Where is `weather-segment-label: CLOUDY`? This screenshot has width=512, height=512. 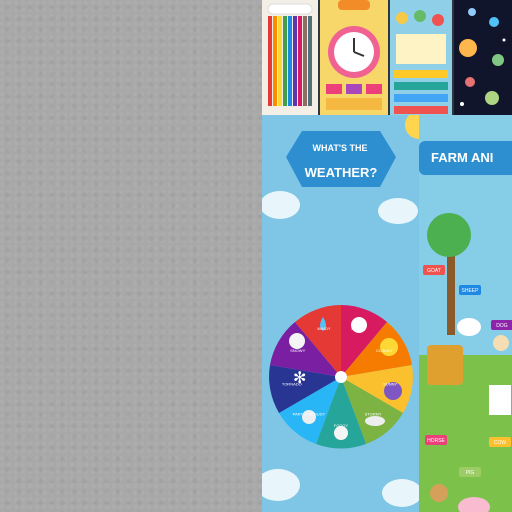 weather-segment-label: CLOUDY is located at coordinates (384, 350).